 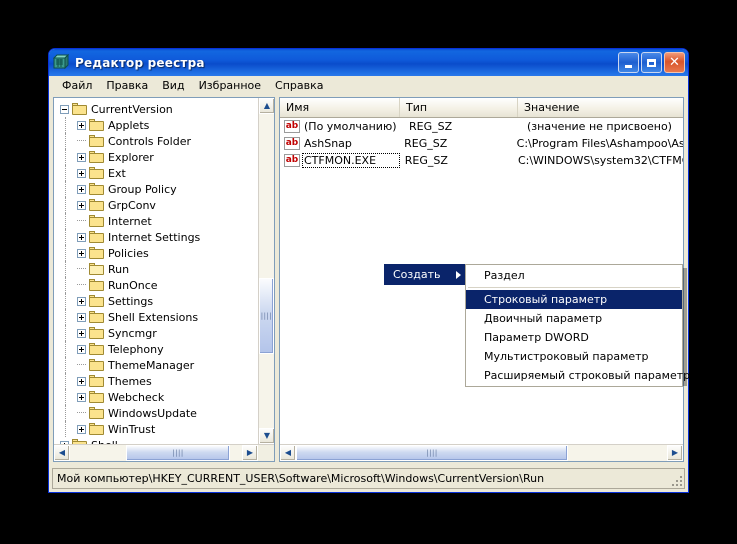 I want to click on list-scroll-left-button: ◀, so click(x=288, y=453).